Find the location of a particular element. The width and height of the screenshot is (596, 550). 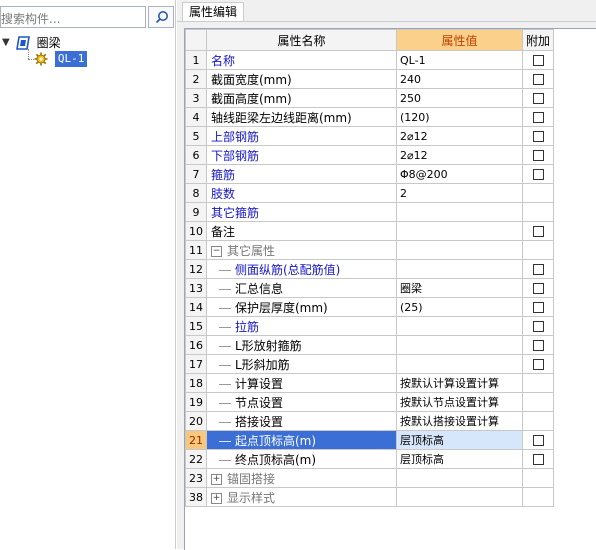

property-value-cell: 2⌀12 is located at coordinates (459, 155).